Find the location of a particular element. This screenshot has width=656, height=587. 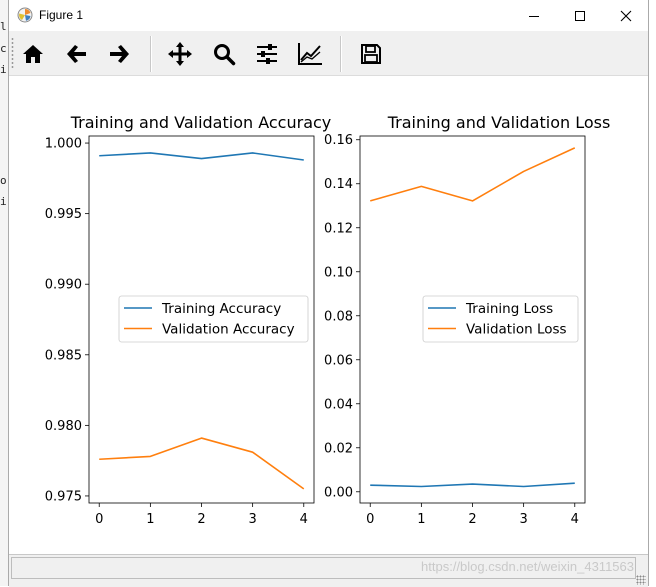

home-button is located at coordinates (33, 54).